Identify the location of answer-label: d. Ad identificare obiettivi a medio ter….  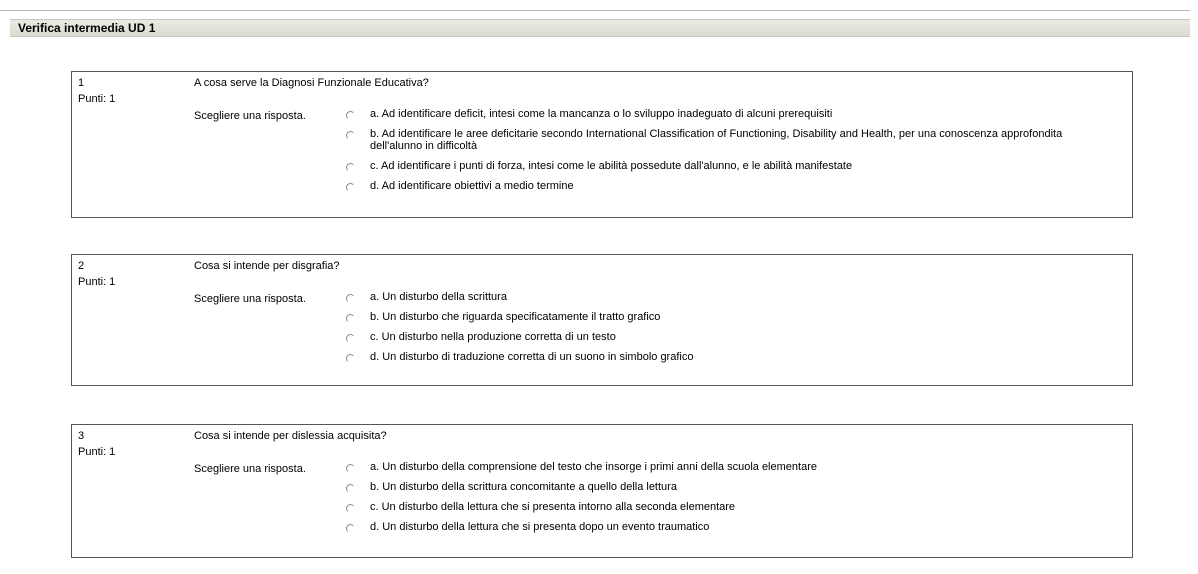
(472, 186).